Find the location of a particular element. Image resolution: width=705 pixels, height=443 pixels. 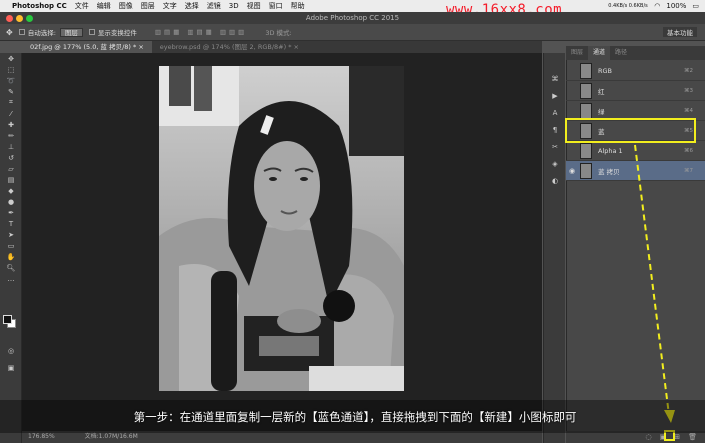

menu-help: 帮助 is located at coordinates (298, 6).